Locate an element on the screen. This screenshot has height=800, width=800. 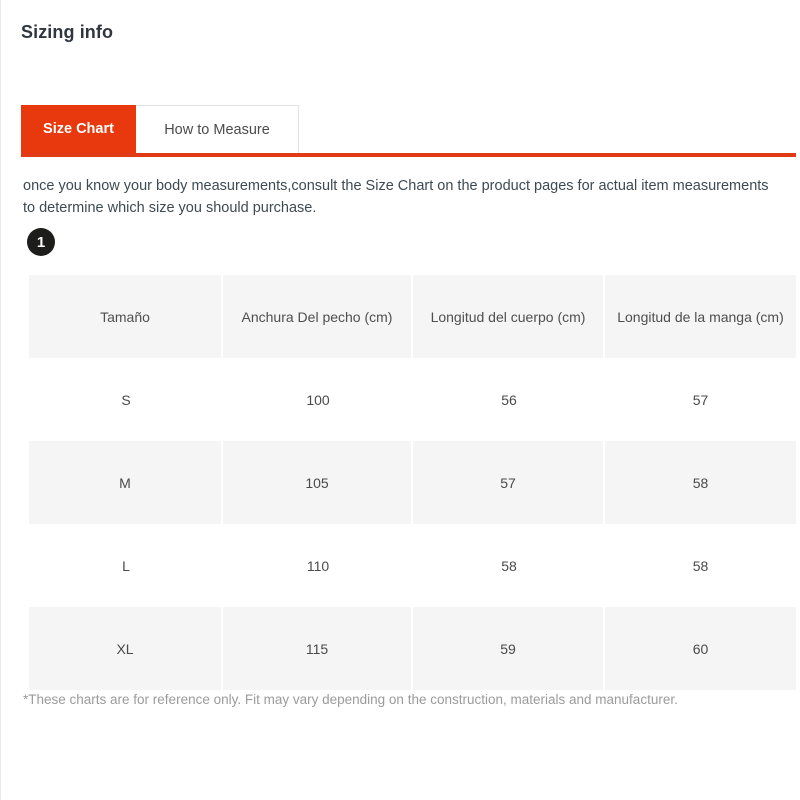
cell-chest-width: 115 is located at coordinates (318, 648).